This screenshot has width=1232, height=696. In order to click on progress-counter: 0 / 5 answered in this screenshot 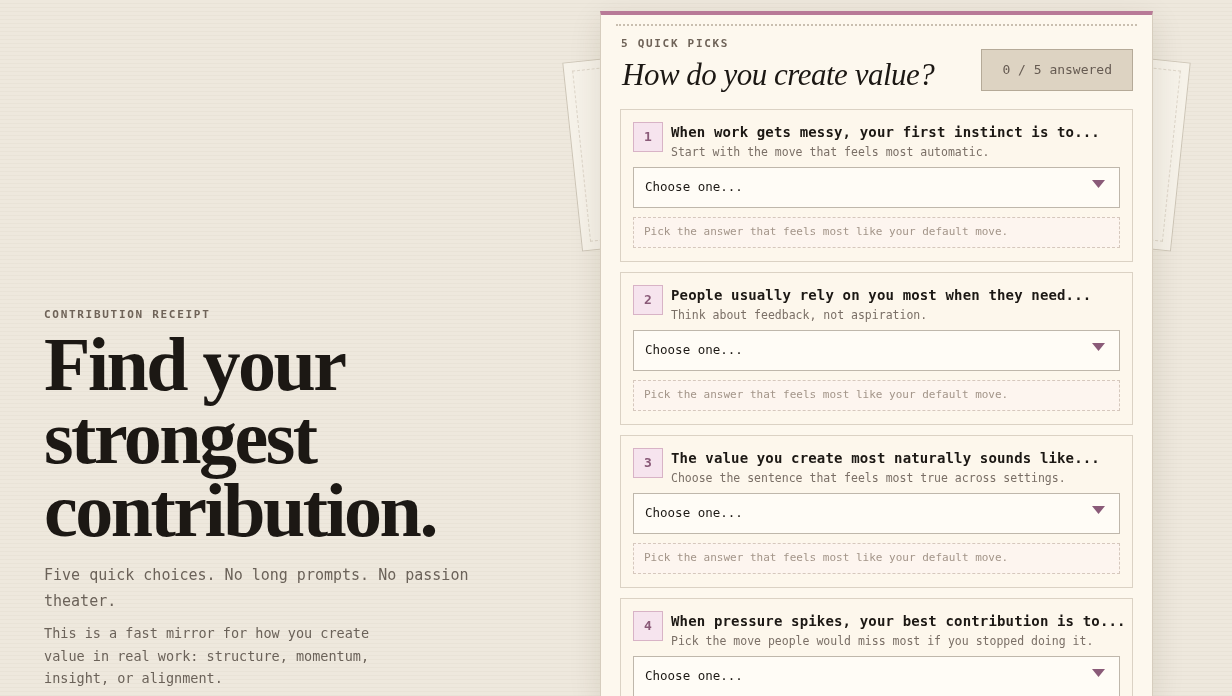, I will do `click(1057, 70)`.